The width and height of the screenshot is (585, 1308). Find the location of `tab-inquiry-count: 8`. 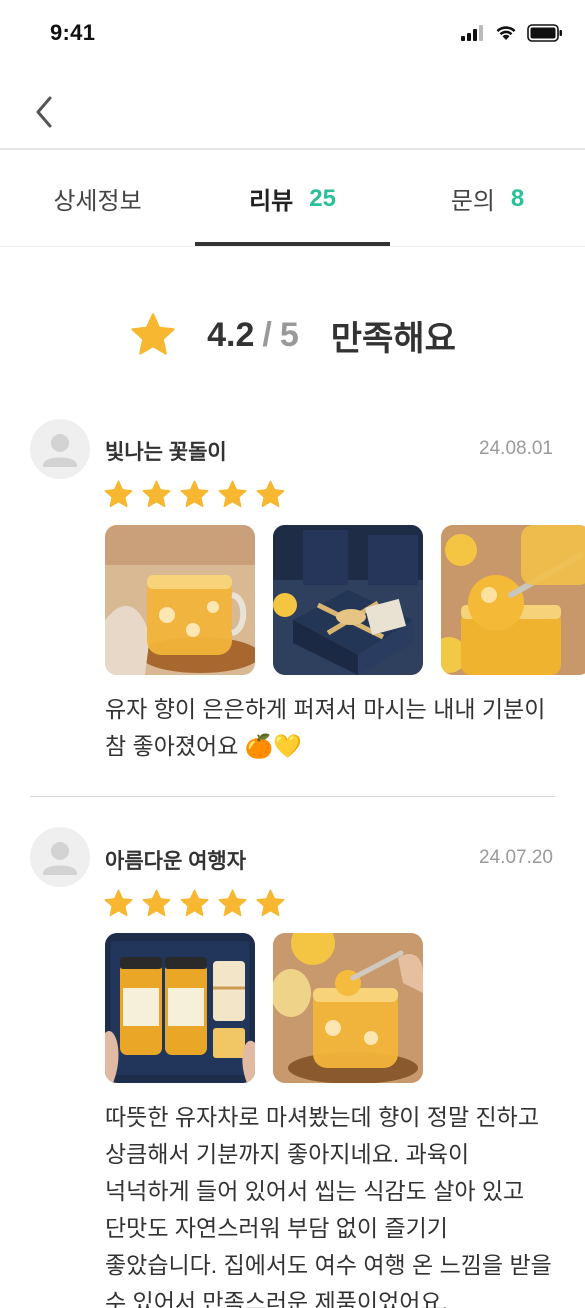

tab-inquiry-count: 8 is located at coordinates (517, 198).